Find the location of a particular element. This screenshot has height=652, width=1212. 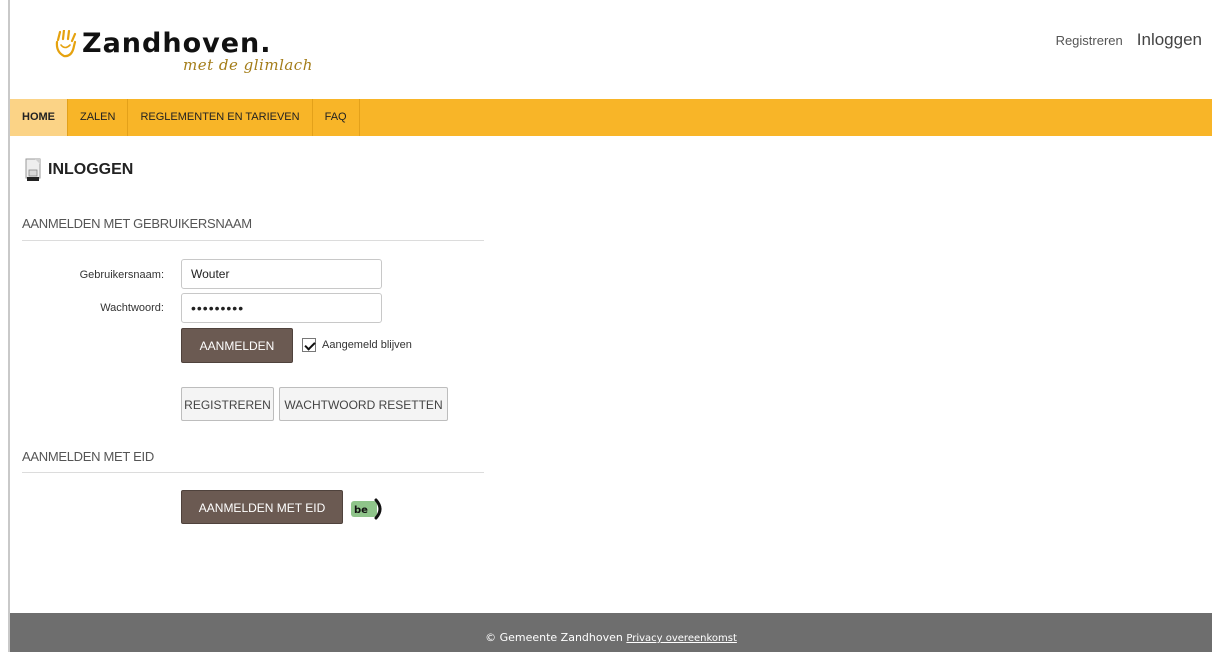

login-link: Inloggen is located at coordinates (1169, 40).